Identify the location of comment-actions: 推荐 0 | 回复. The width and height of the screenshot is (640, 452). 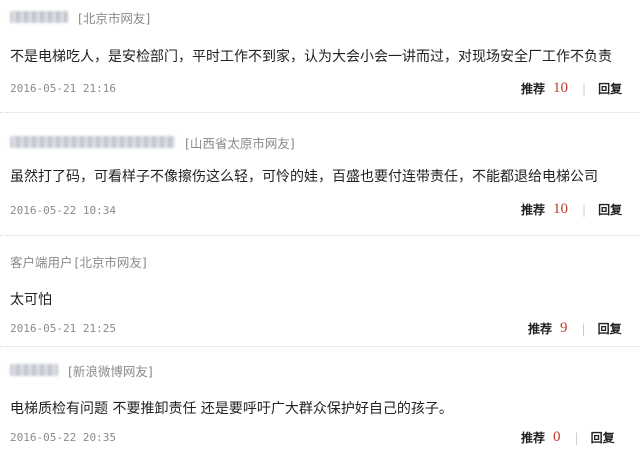
(568, 437).